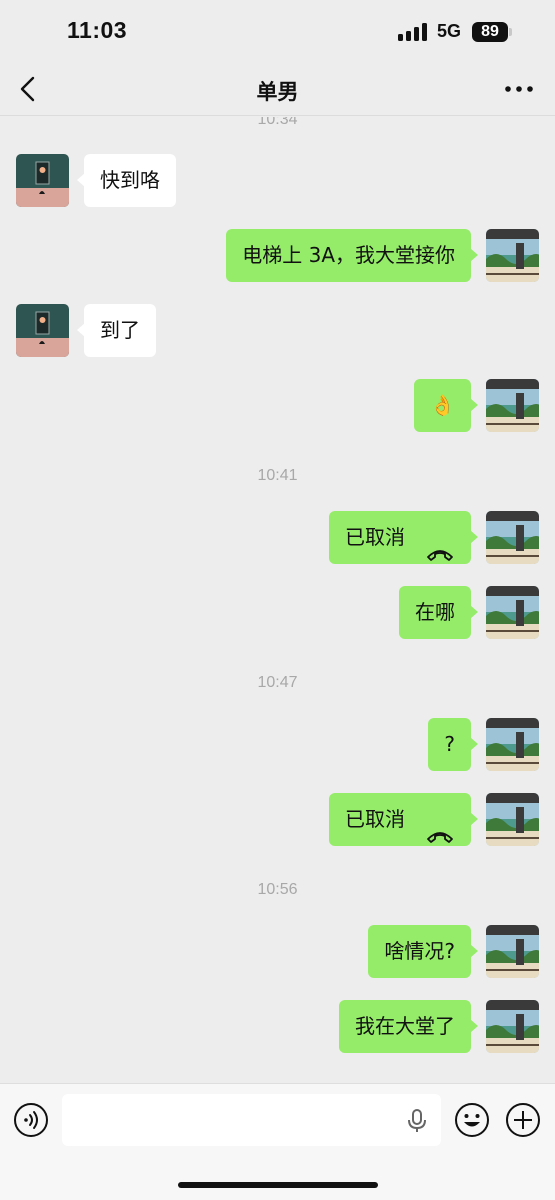 The image size is (555, 1200). What do you see at coordinates (417, 1121) in the screenshot?
I see `microphone-icon` at bounding box center [417, 1121].